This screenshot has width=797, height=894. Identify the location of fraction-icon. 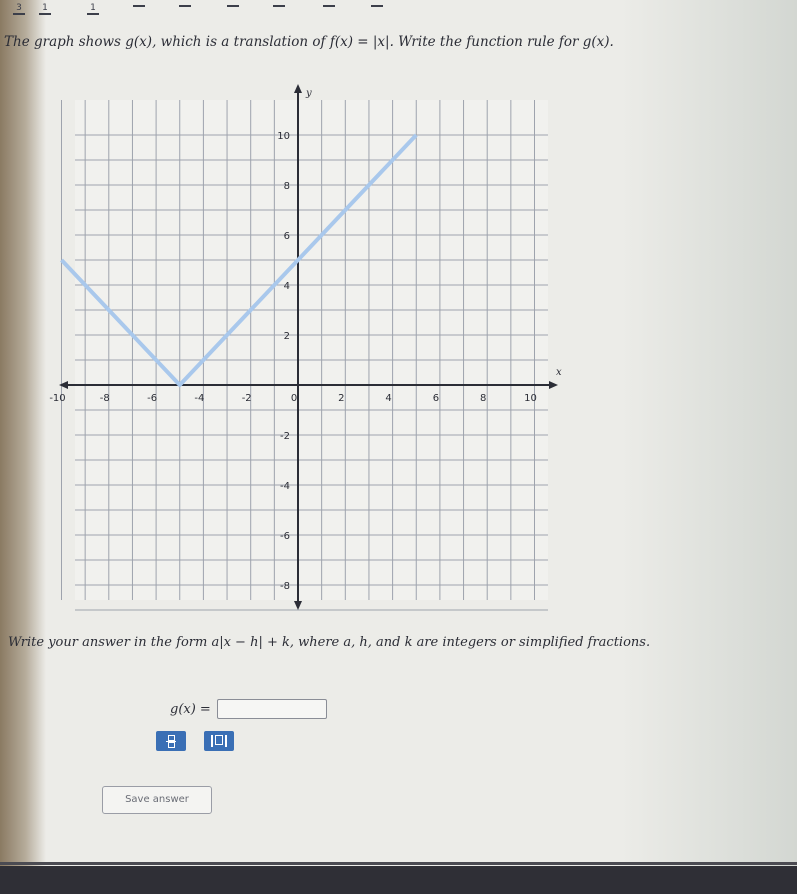
(171, 741).